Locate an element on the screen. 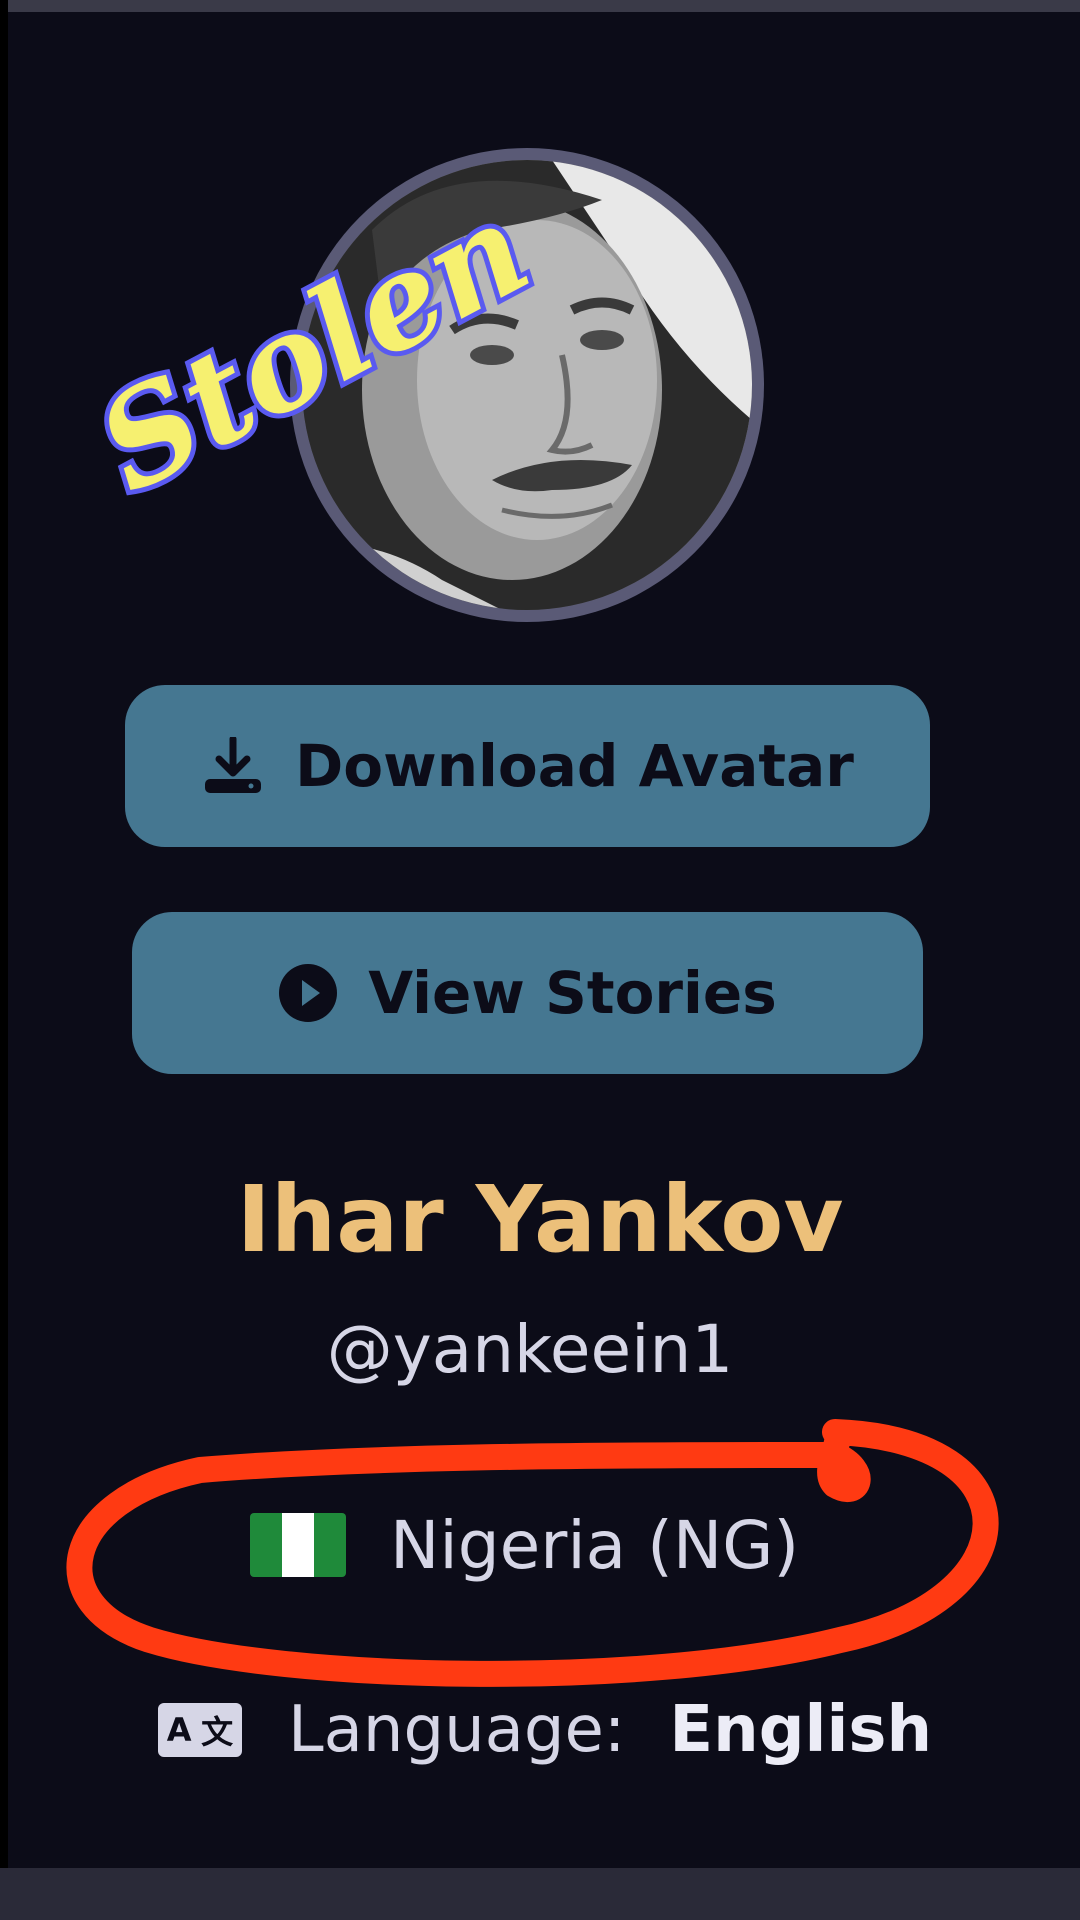 The height and width of the screenshot is (1920, 1080). bottom-bar is located at coordinates (540, 1894).